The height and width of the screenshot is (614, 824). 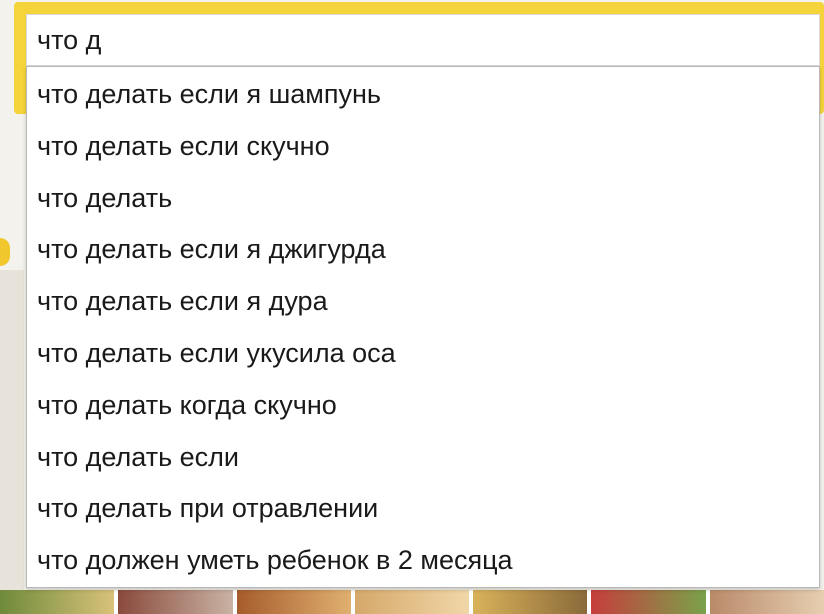 I want to click on background-content-strip, so click(x=12, y=435).